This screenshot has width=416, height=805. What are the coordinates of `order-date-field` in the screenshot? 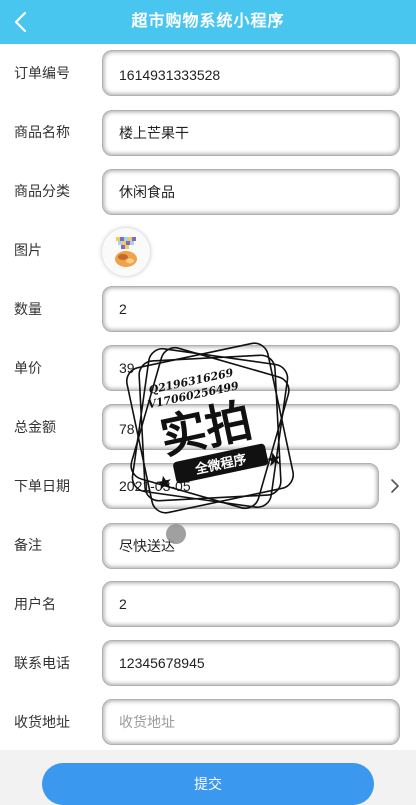 It's located at (240, 486).